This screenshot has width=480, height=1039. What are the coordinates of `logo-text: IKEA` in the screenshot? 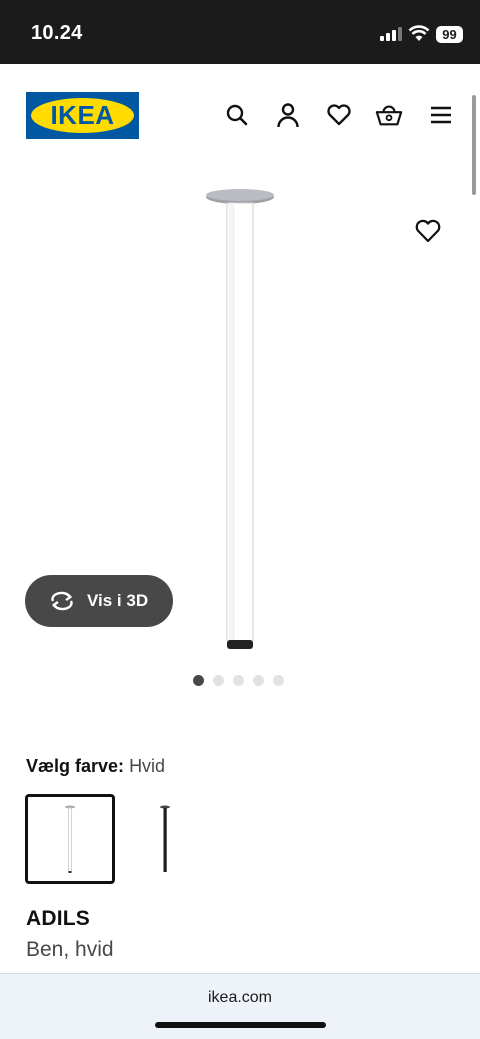 It's located at (82, 115).